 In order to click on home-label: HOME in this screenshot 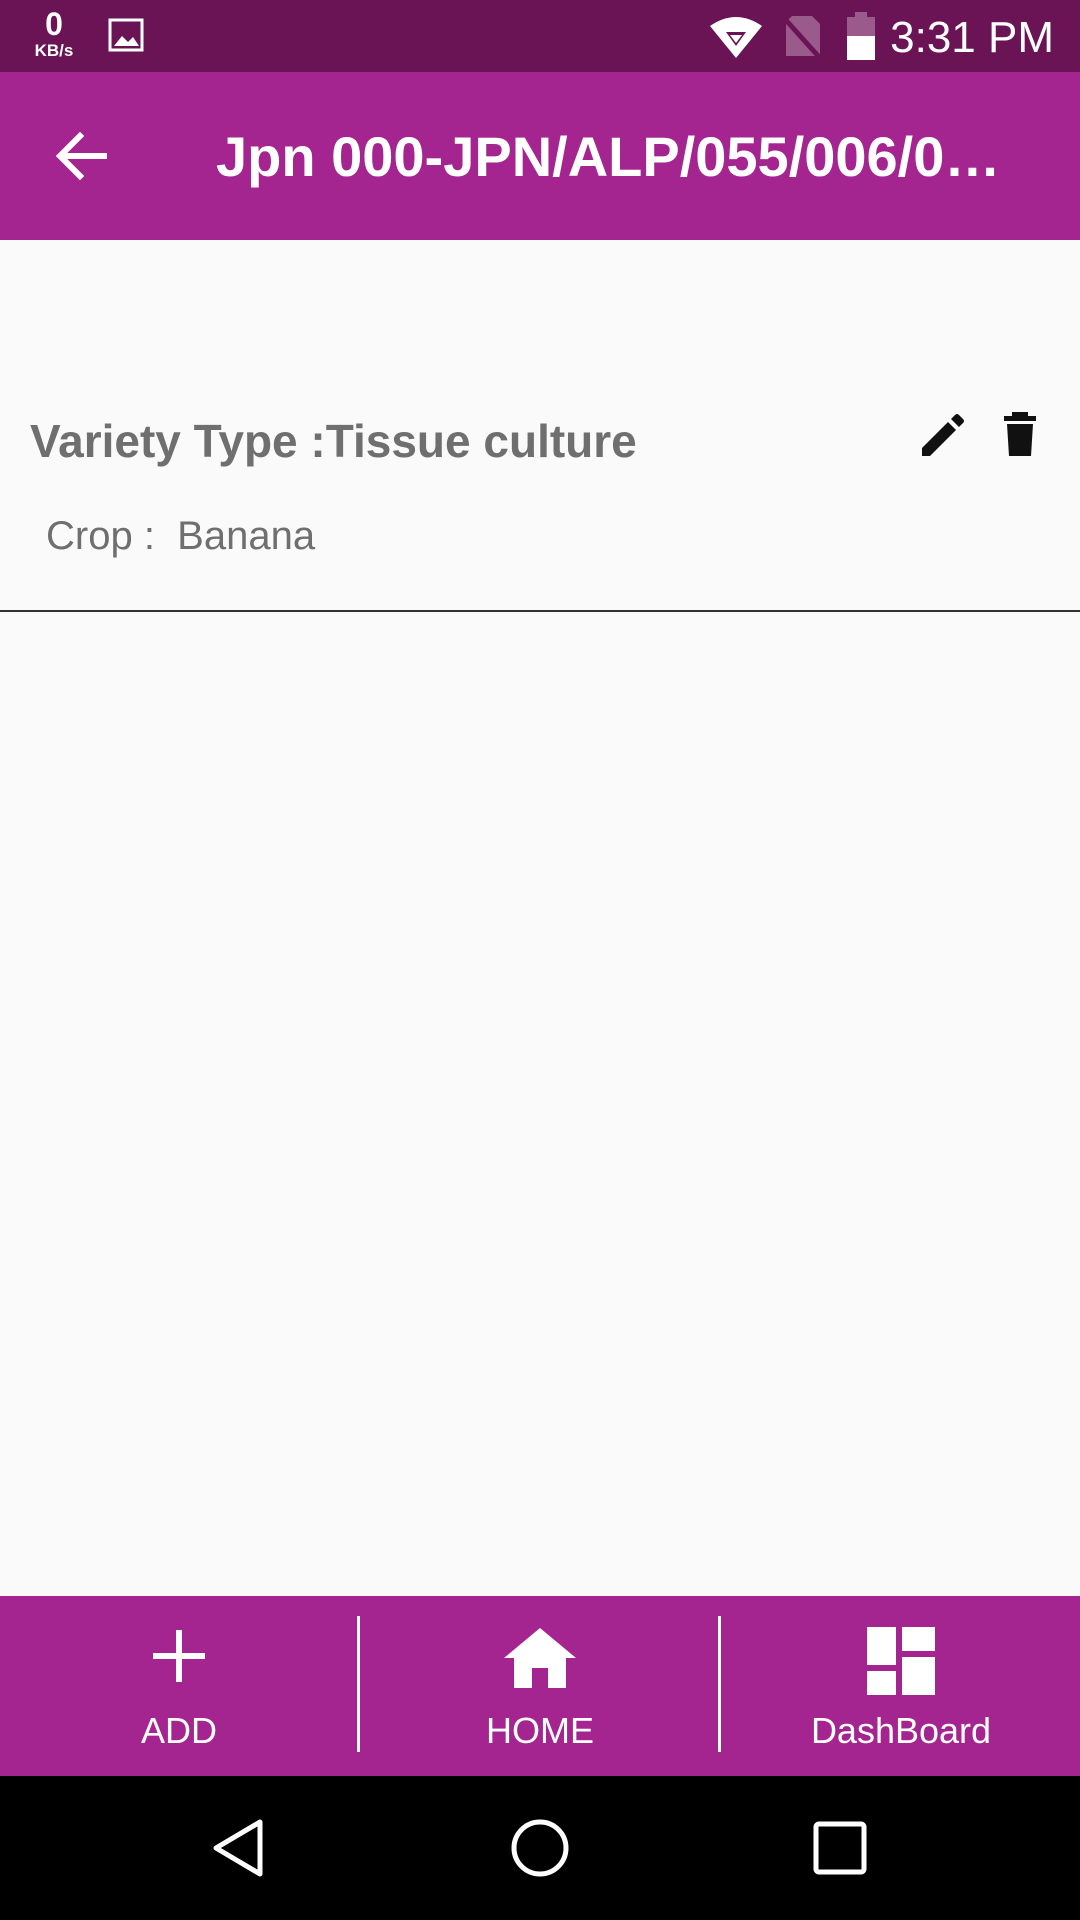, I will do `click(540, 1730)`.